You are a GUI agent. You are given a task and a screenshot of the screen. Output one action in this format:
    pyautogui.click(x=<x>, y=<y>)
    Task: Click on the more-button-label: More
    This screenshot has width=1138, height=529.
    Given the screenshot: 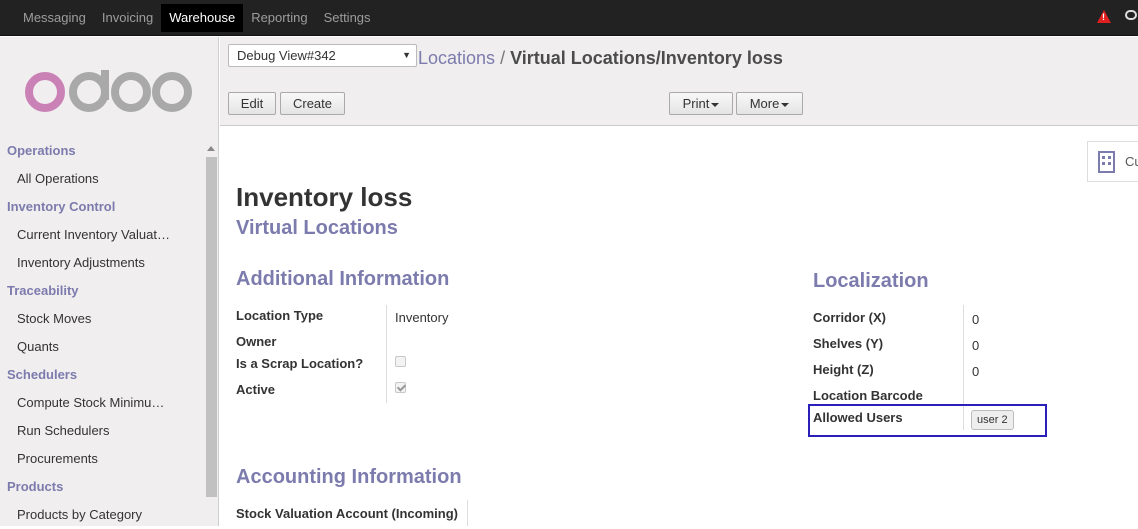 What is the action you would take?
    pyautogui.click(x=764, y=103)
    